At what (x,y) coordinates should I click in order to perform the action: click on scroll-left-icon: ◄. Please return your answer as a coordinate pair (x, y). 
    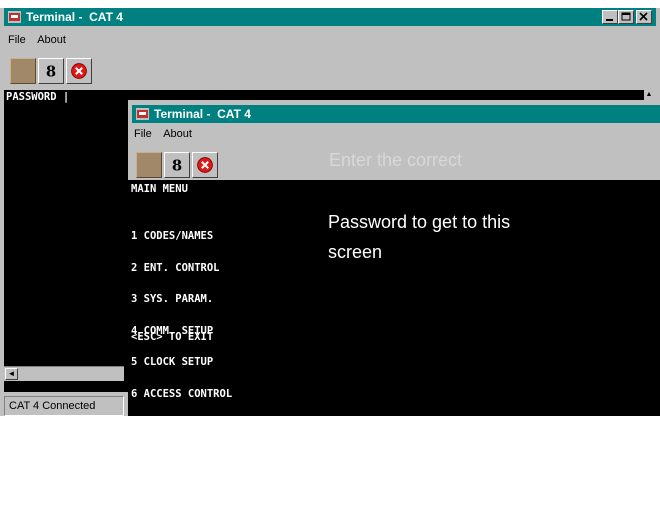
    Looking at the image, I should click on (11, 374).